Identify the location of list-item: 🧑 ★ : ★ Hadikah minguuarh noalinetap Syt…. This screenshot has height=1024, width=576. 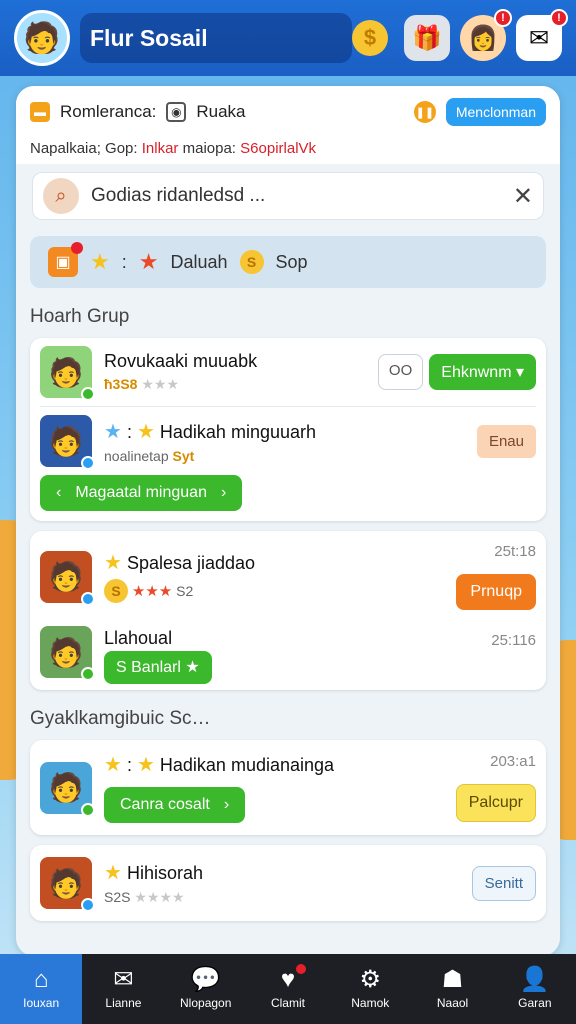
(288, 441).